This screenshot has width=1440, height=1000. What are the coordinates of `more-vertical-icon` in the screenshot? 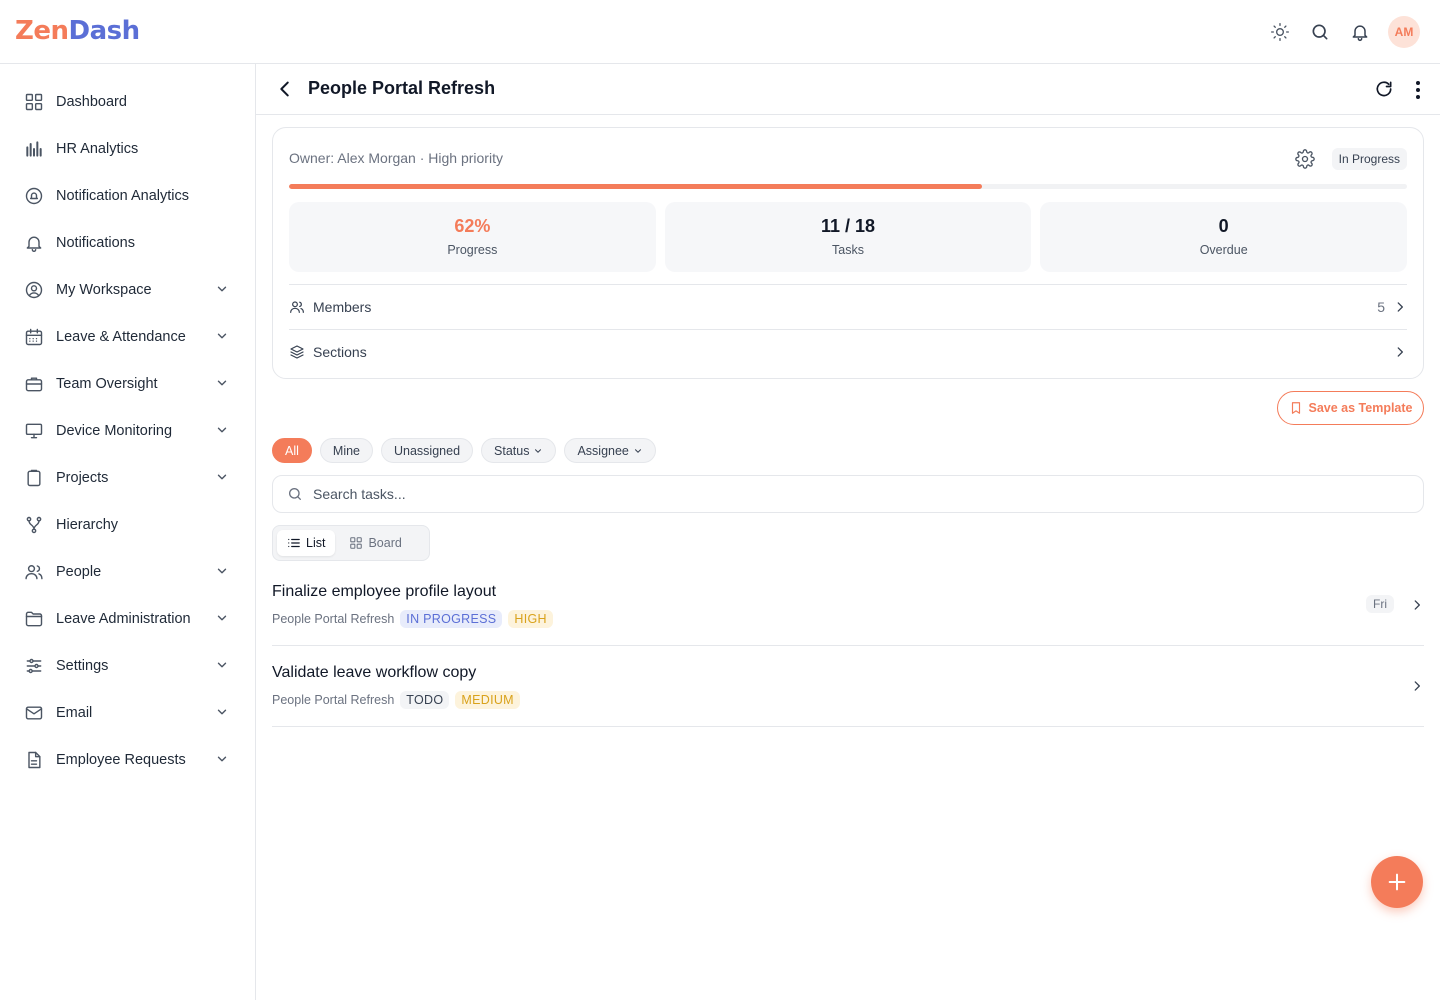 It's located at (1418, 90).